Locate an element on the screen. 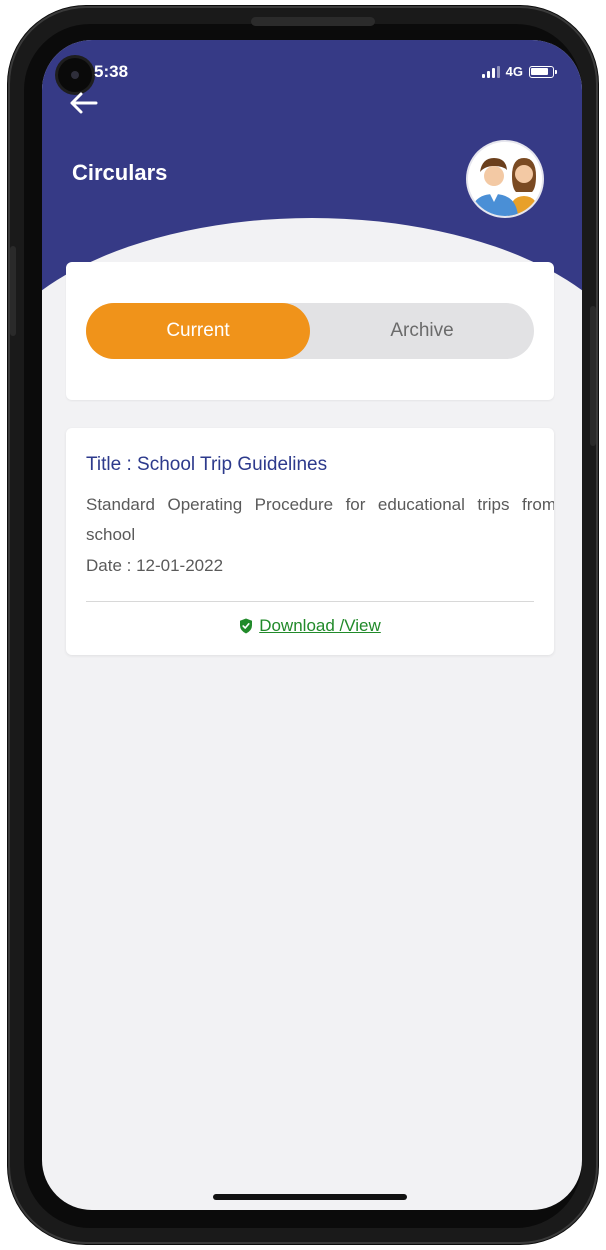 The width and height of the screenshot is (606, 1250). tab-current: Current is located at coordinates (198, 331).